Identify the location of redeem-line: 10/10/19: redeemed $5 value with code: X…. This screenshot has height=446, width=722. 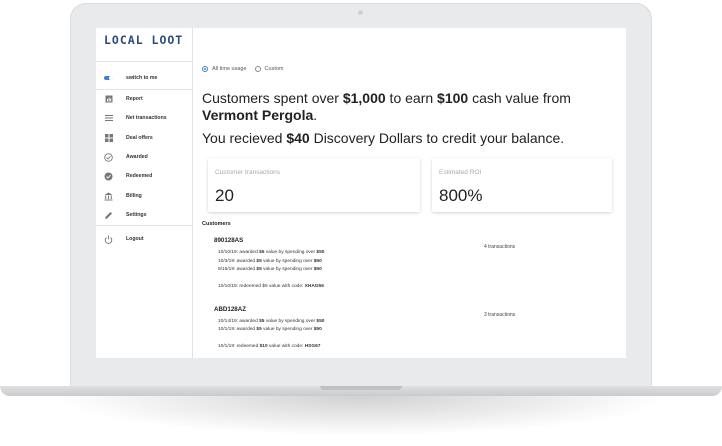
(271, 286).